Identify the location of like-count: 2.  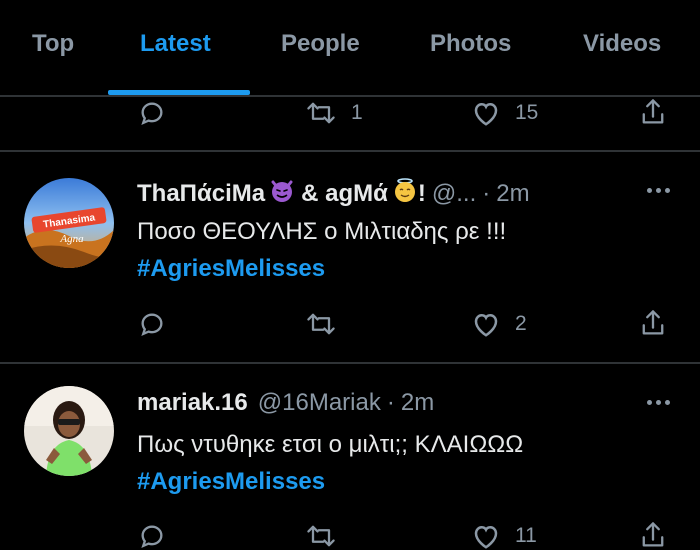
(521, 323).